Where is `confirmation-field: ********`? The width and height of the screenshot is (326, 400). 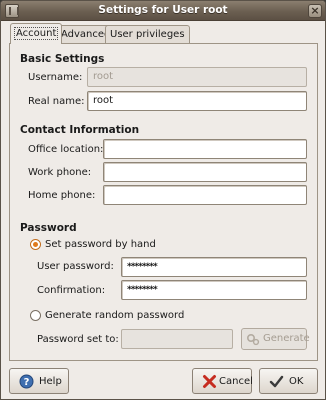
confirmation-field: ******** is located at coordinates (214, 290).